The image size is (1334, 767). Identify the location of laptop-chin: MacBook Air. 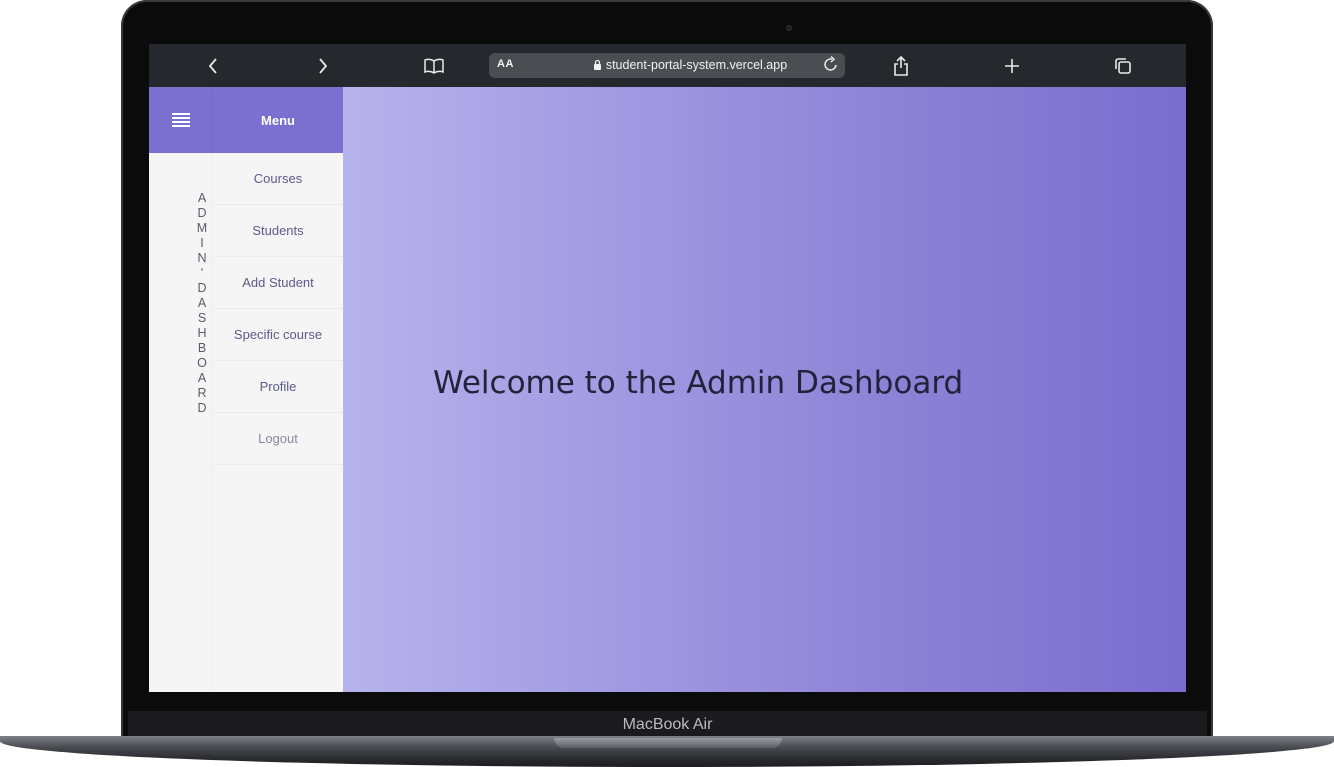
(667, 724).